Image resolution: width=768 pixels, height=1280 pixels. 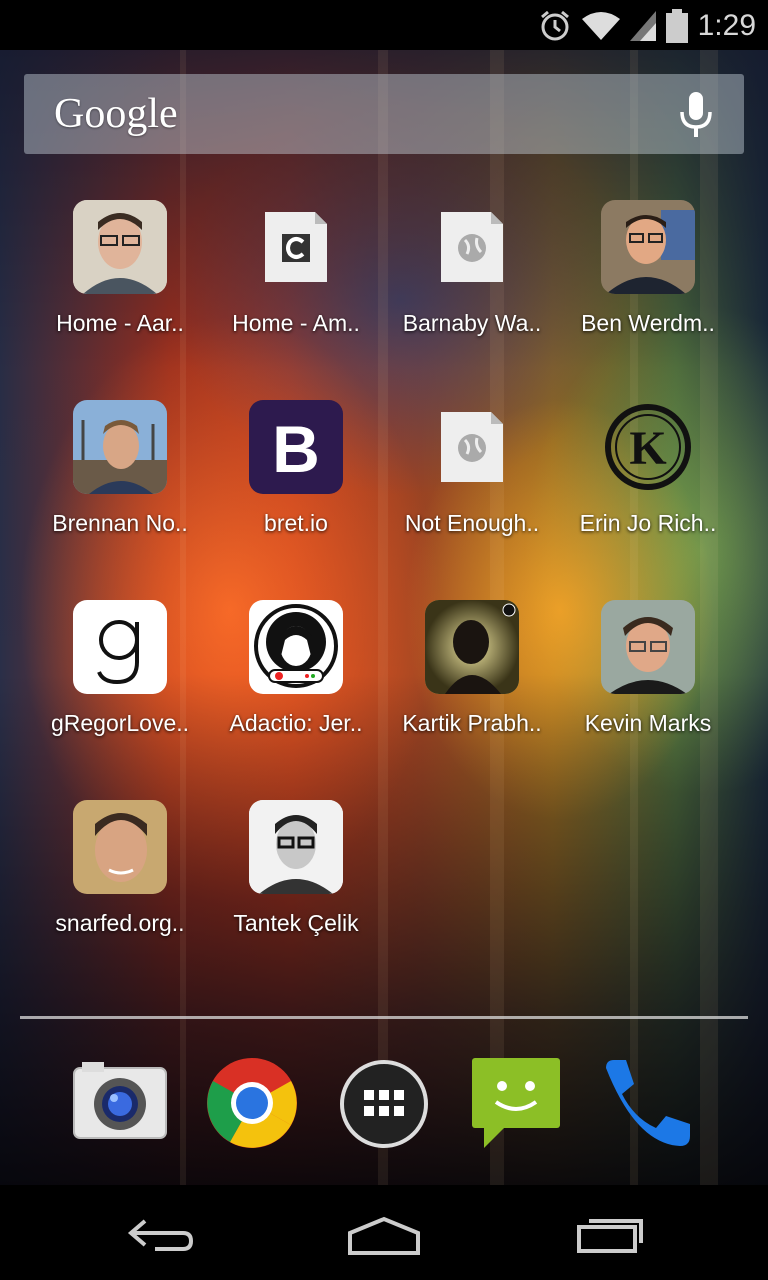 I want to click on dock, so click(x=384, y=1105).